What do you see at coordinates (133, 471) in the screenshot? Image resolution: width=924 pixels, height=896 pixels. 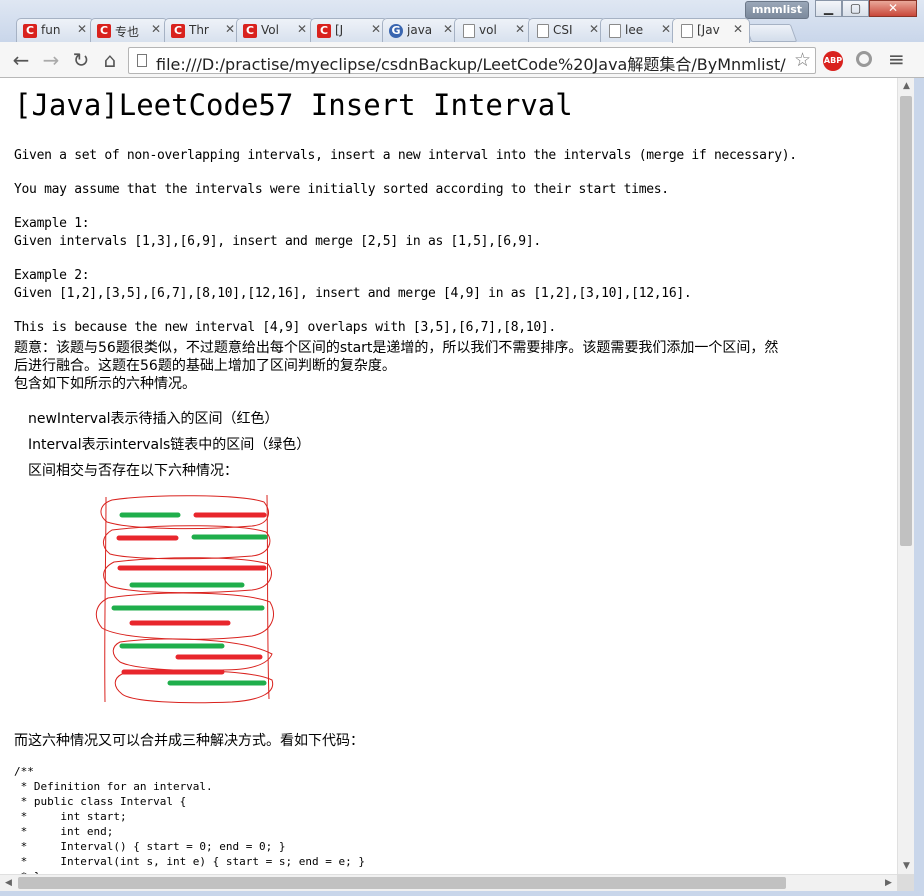 I see `bullet-item: 区间相交与否存在以下六种情况：` at bounding box center [133, 471].